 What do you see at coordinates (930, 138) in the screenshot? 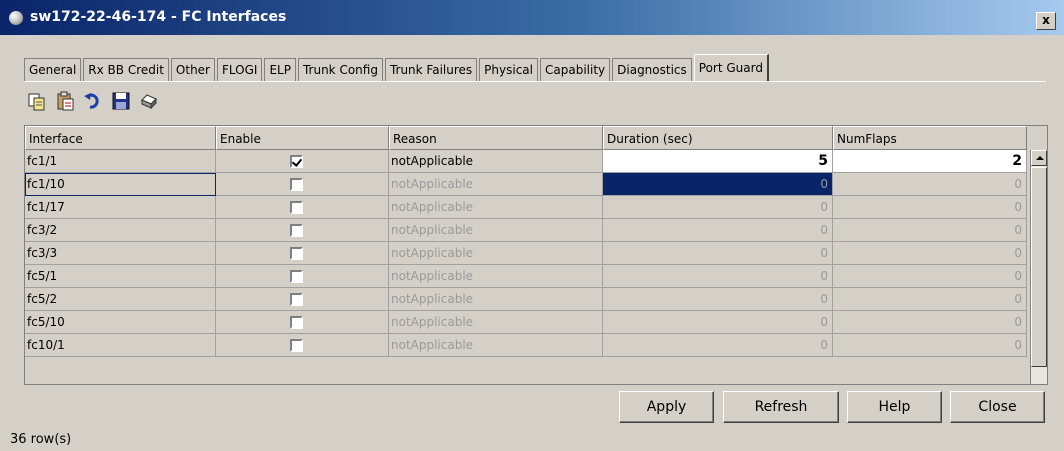
I see `column-header-numflaps: NumFlaps` at bounding box center [930, 138].